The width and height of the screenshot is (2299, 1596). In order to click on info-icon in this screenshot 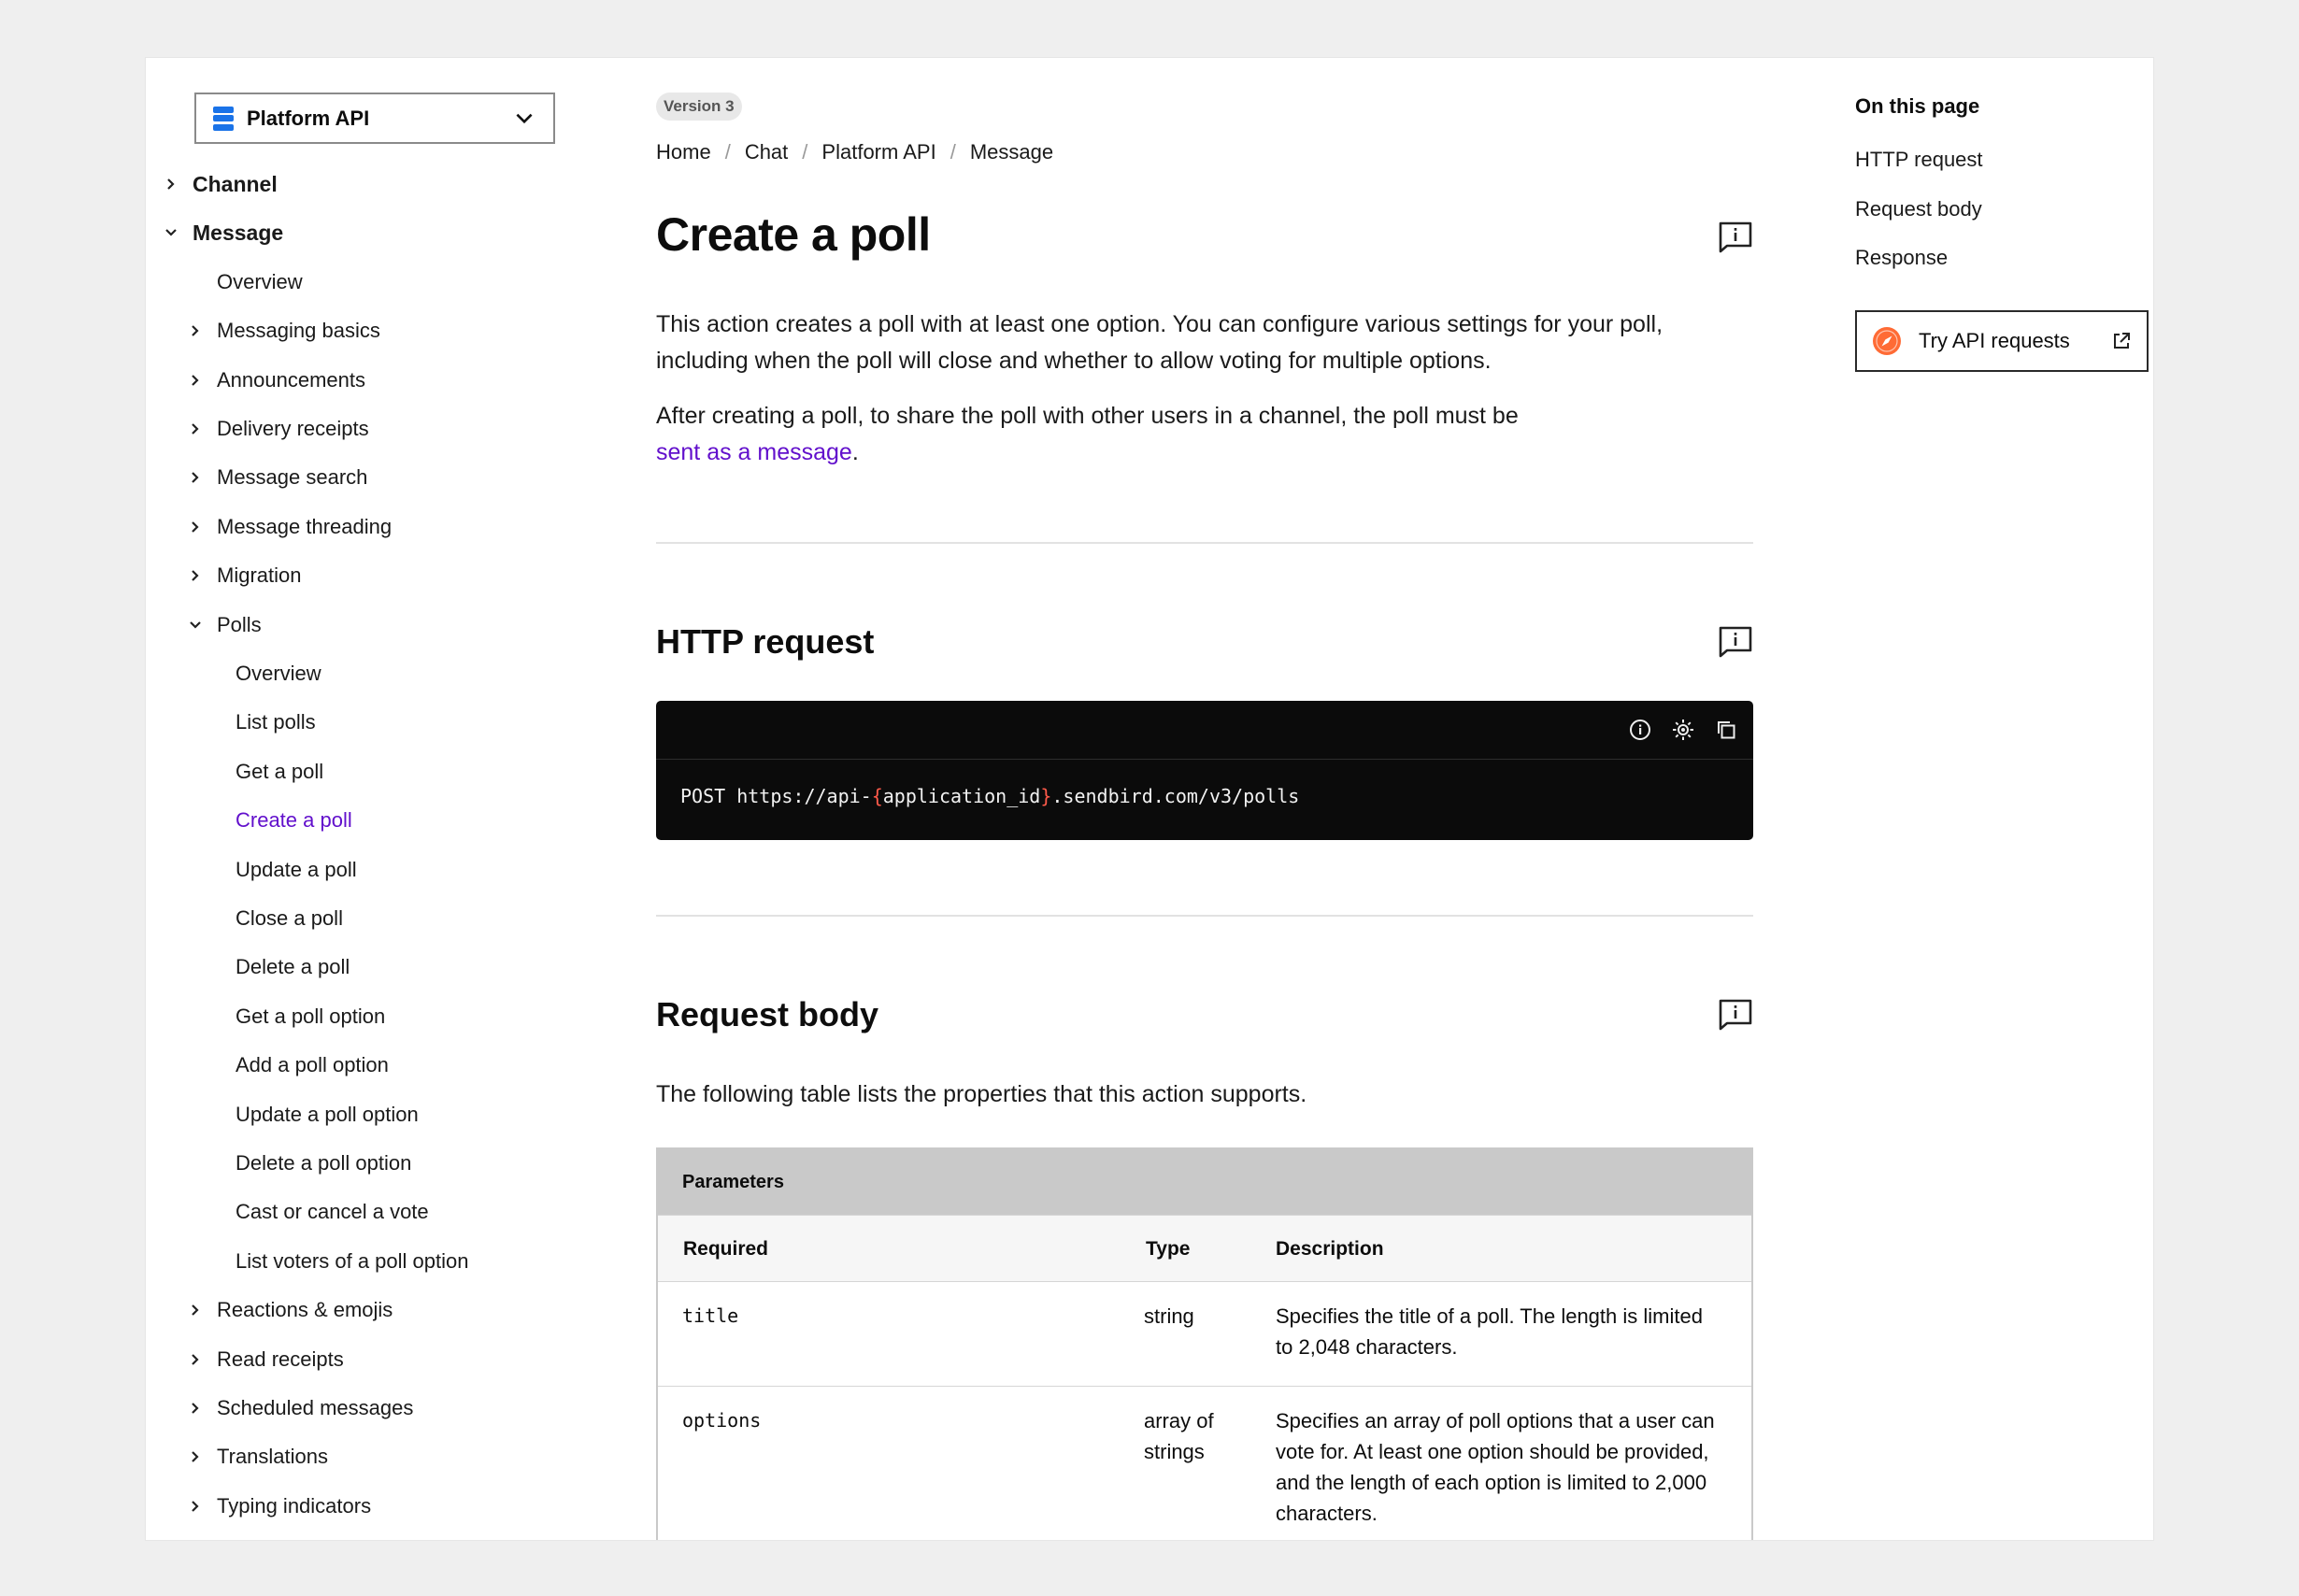, I will do `click(1640, 730)`.